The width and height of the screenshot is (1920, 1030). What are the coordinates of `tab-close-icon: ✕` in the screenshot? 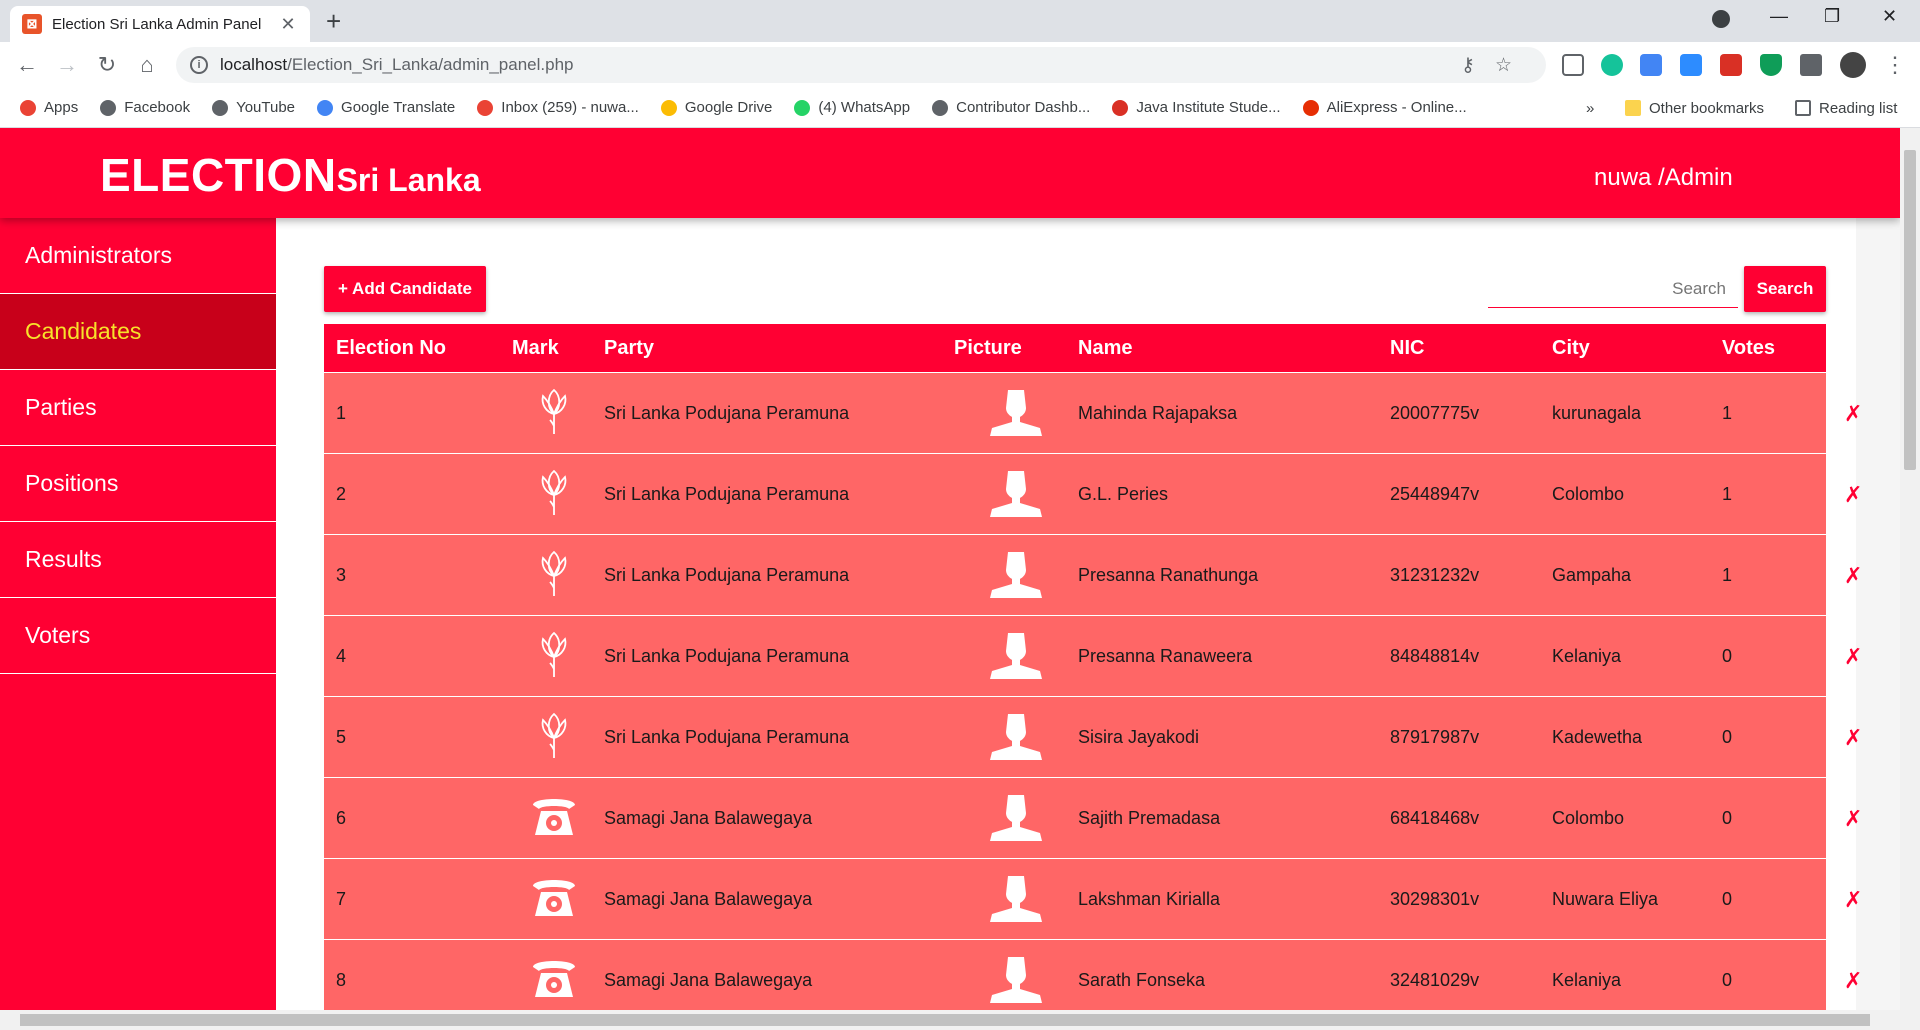 It's located at (288, 24).